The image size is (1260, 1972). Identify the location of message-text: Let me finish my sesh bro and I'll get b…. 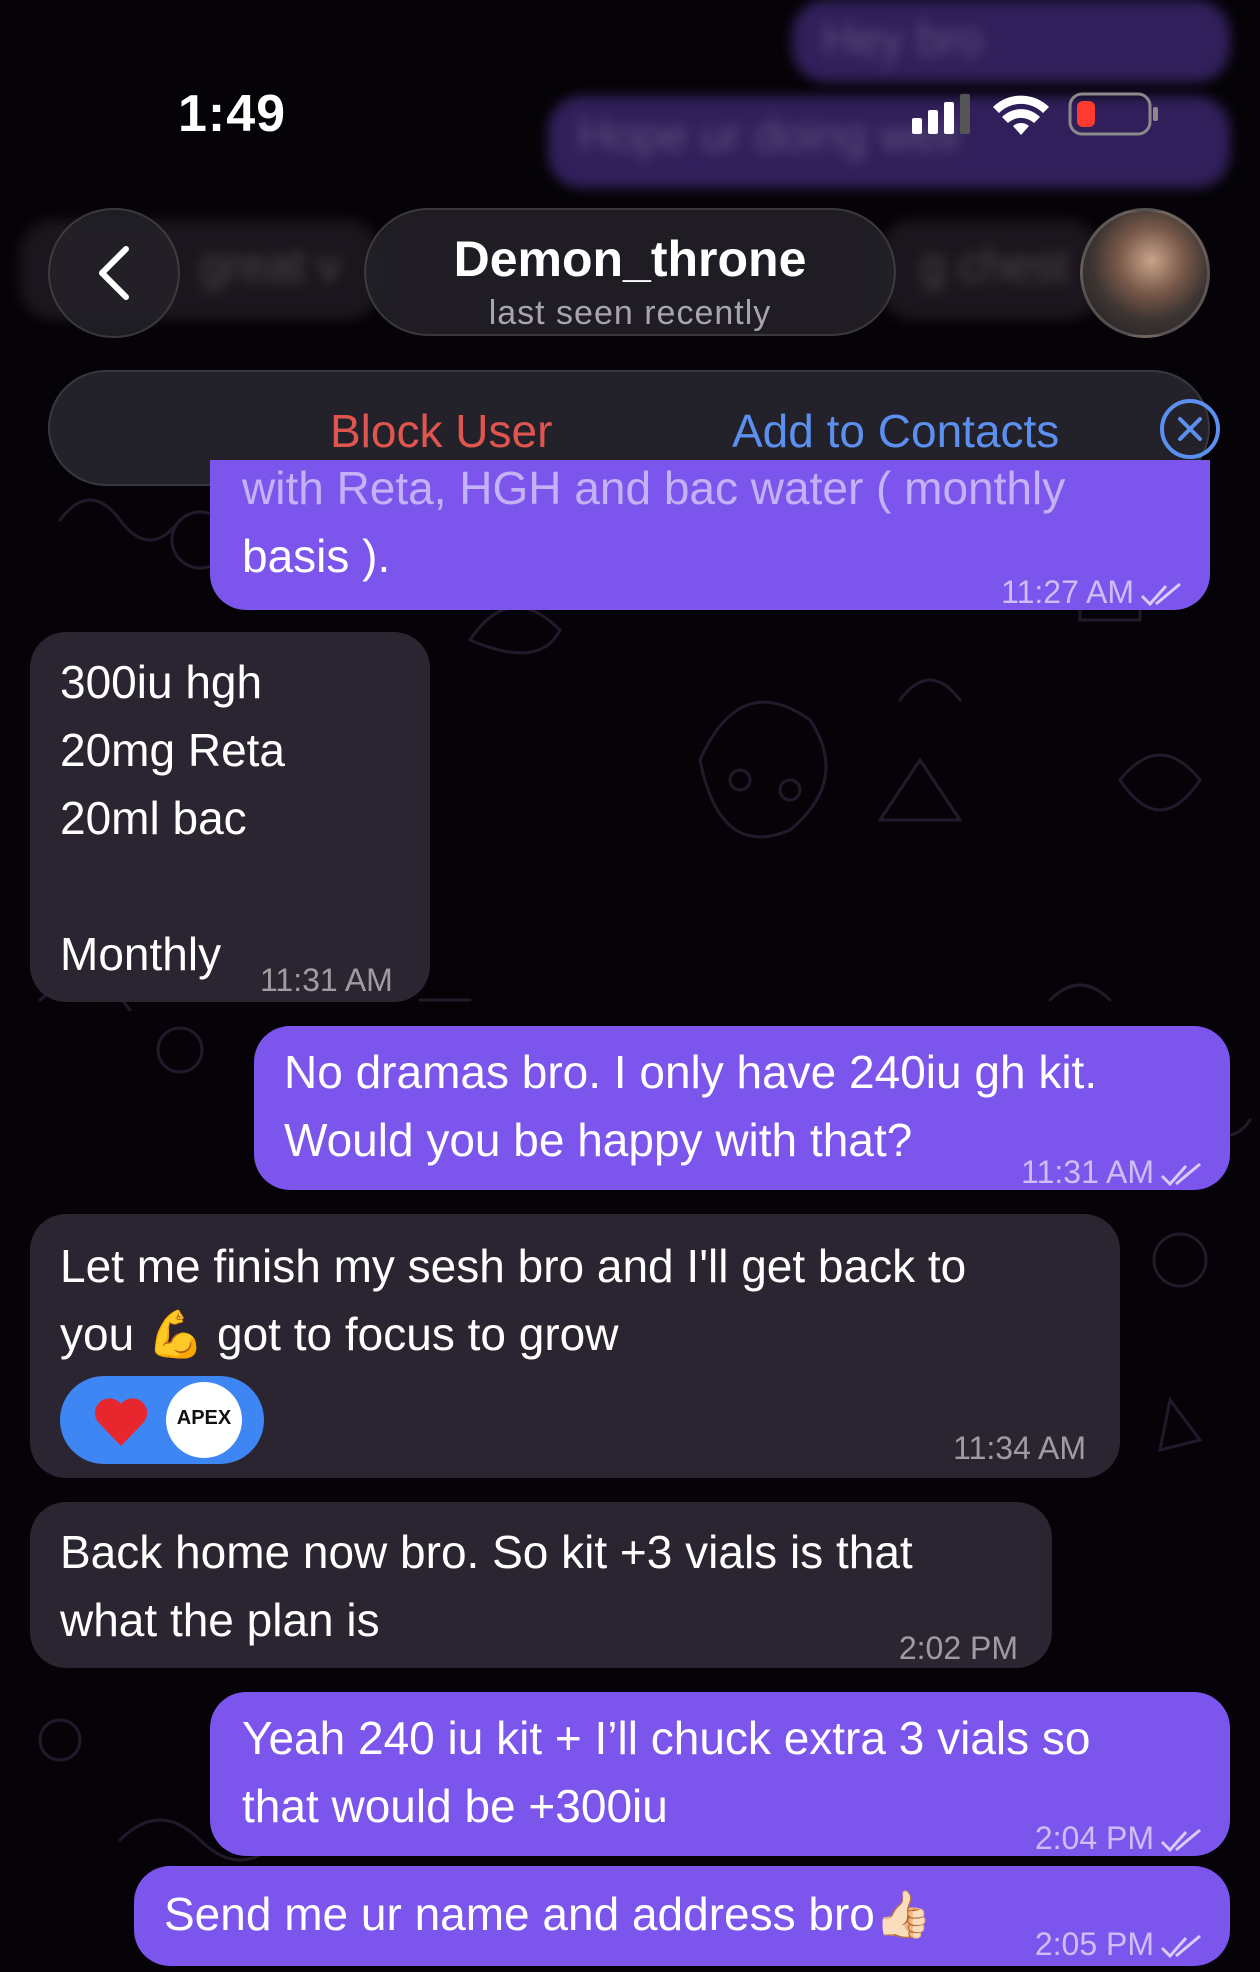
(513, 1266).